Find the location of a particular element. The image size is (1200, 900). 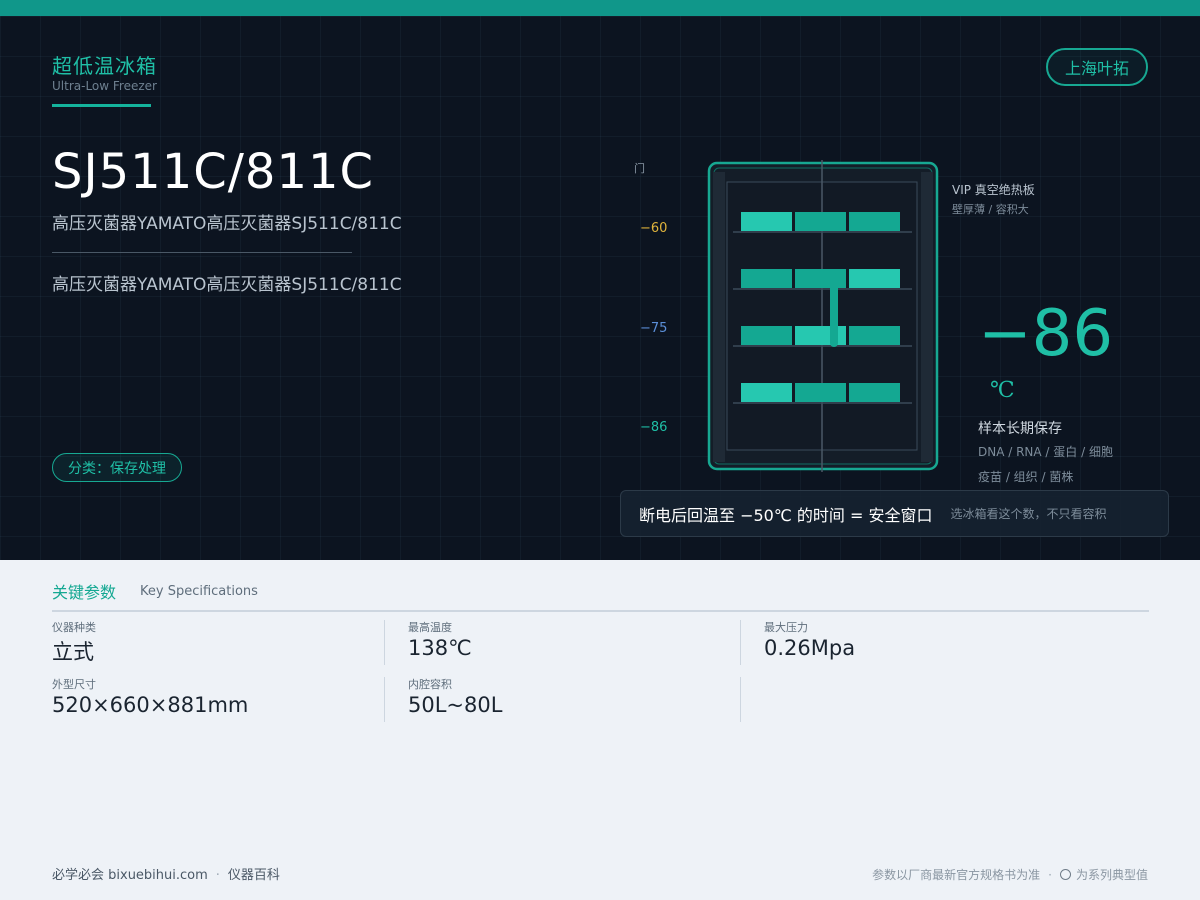

top-accent-bar is located at coordinates (600, 8).